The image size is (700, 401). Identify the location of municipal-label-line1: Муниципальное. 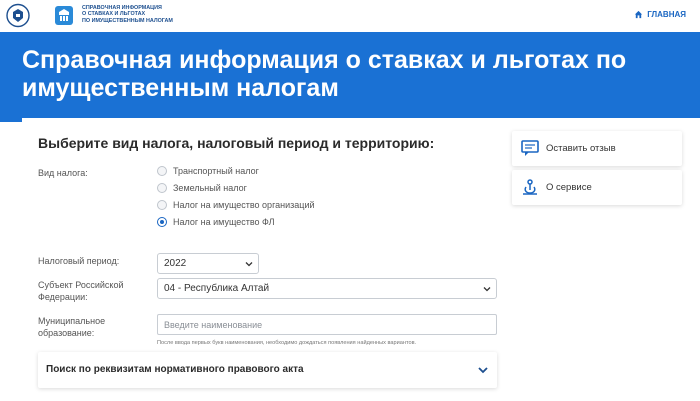
(72, 321).